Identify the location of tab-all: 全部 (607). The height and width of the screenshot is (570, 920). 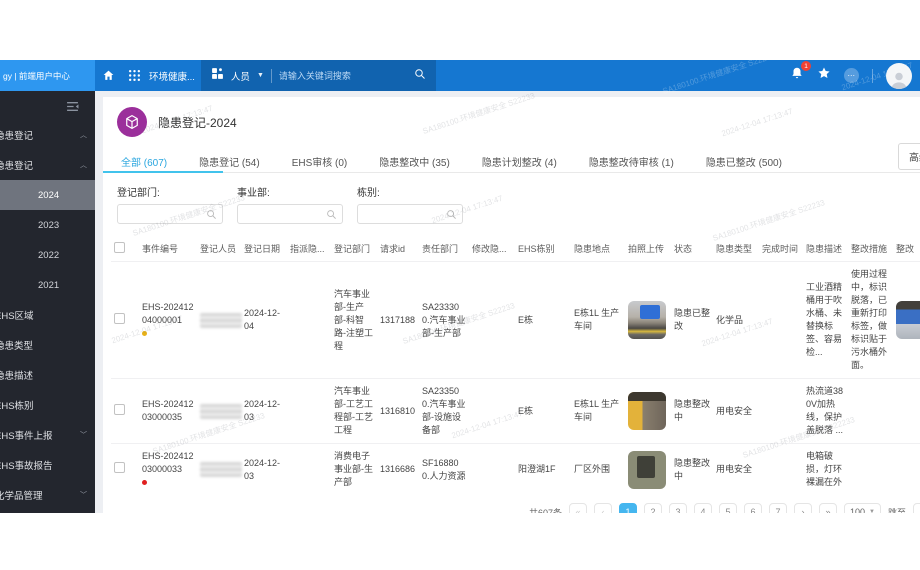
(144, 160).